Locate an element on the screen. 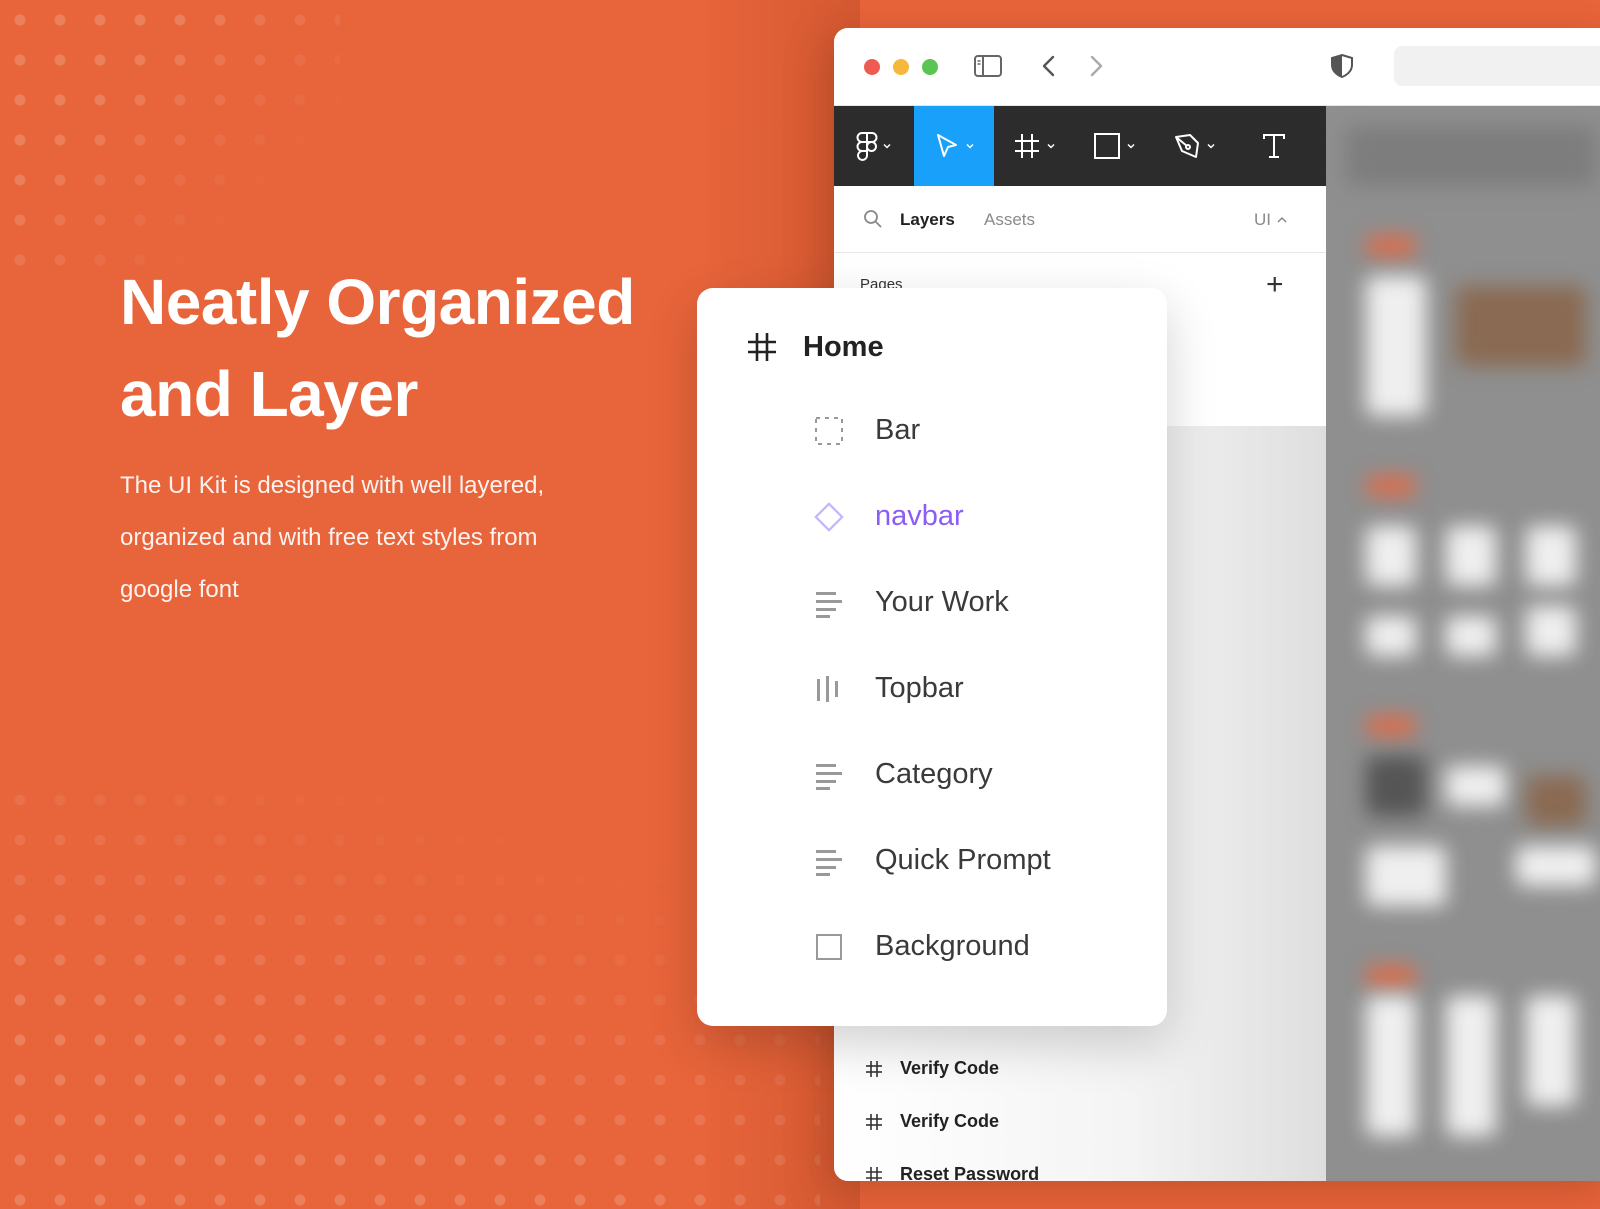  panel-tabs: Layers Assets UI is located at coordinates (1080, 219).